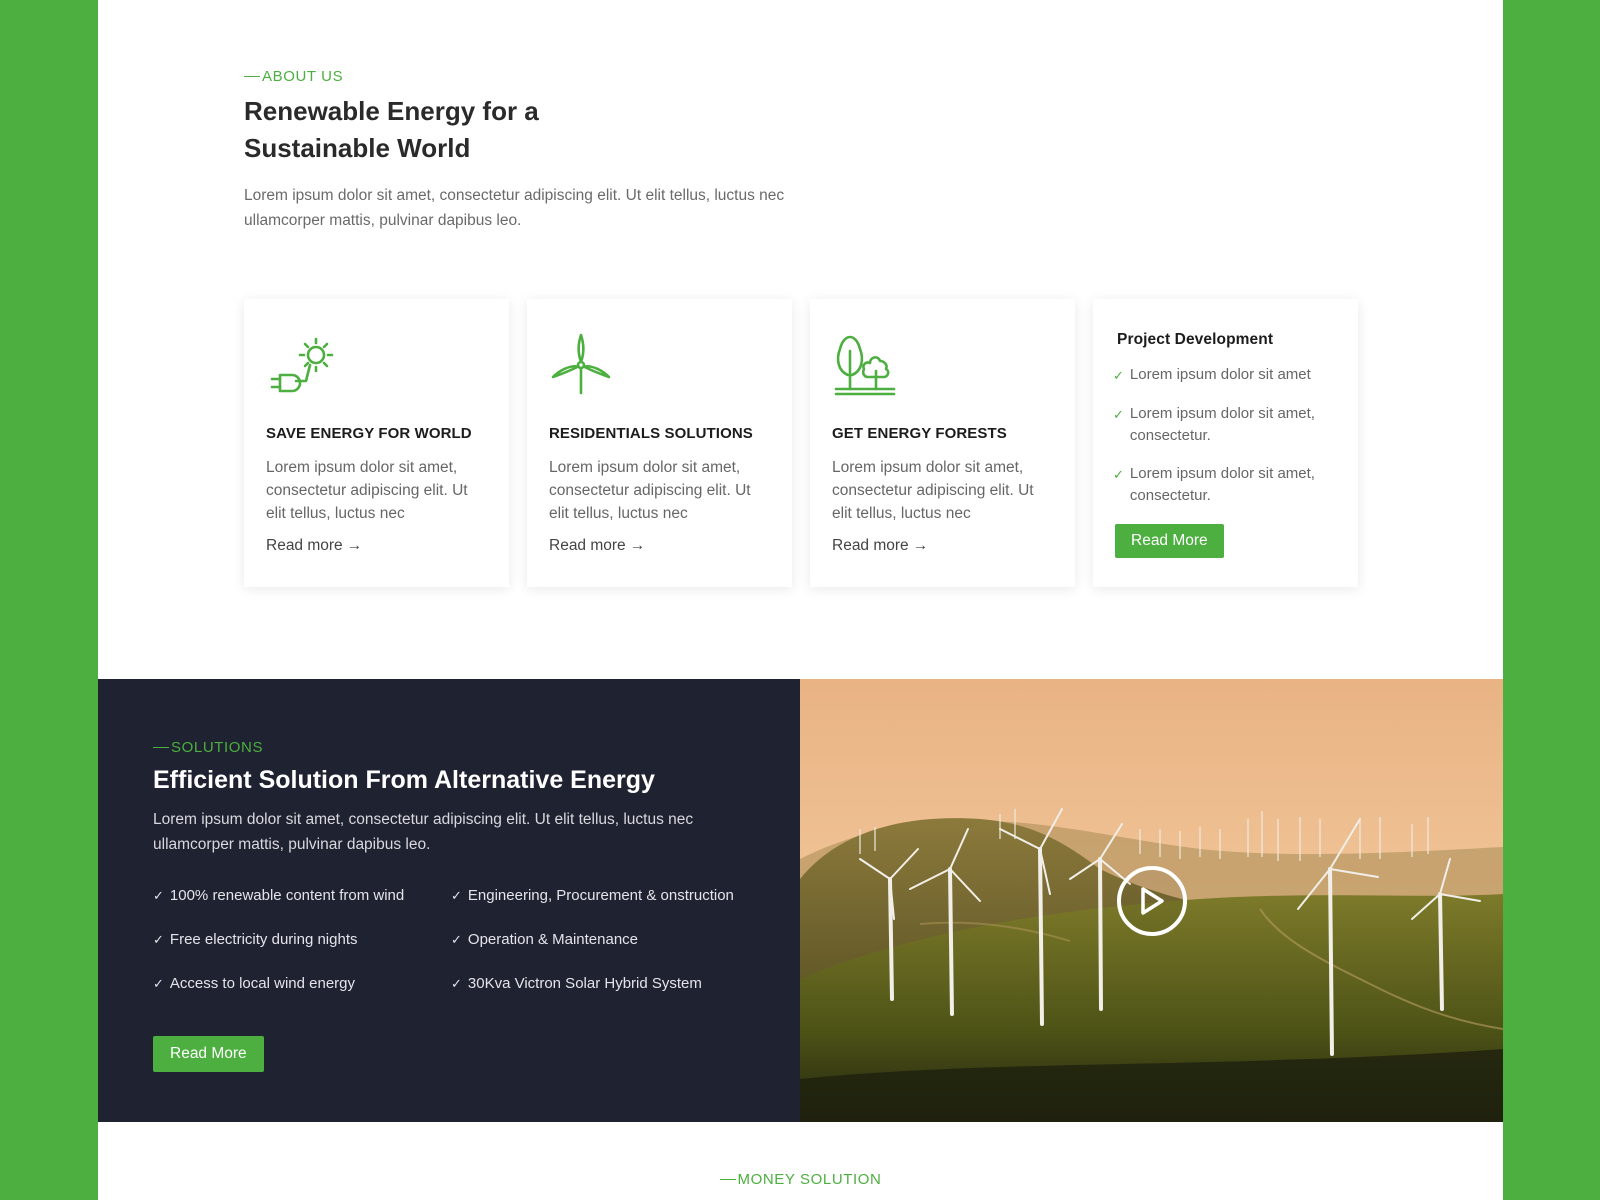  What do you see at coordinates (391, 129) in the screenshot?
I see `about-title: Renewable Energy for a Sustainable World` at bounding box center [391, 129].